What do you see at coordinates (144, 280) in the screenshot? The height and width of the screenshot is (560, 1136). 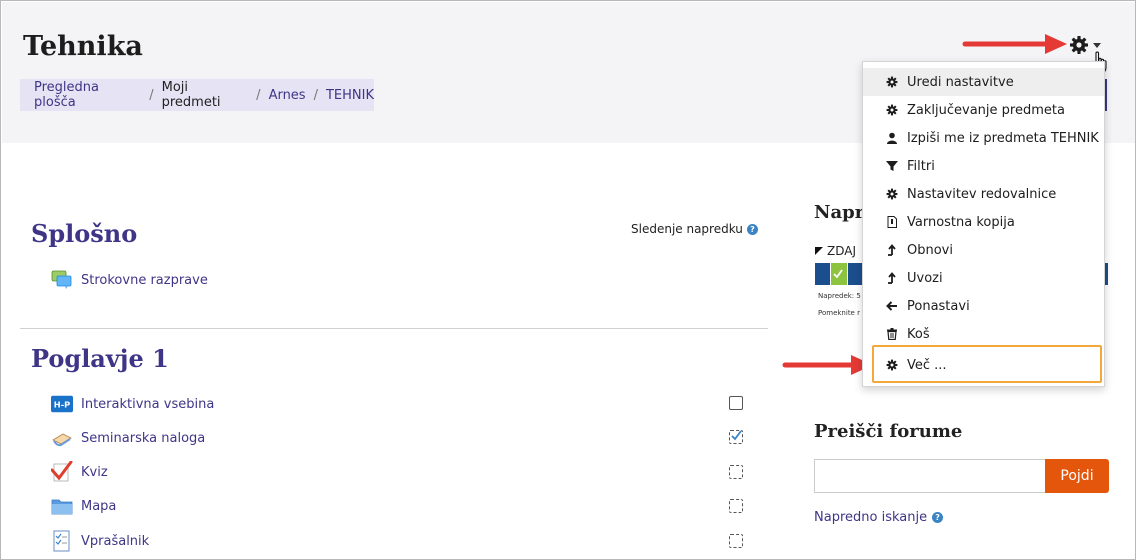 I see `activity-link: Strokovne razprave` at bounding box center [144, 280].